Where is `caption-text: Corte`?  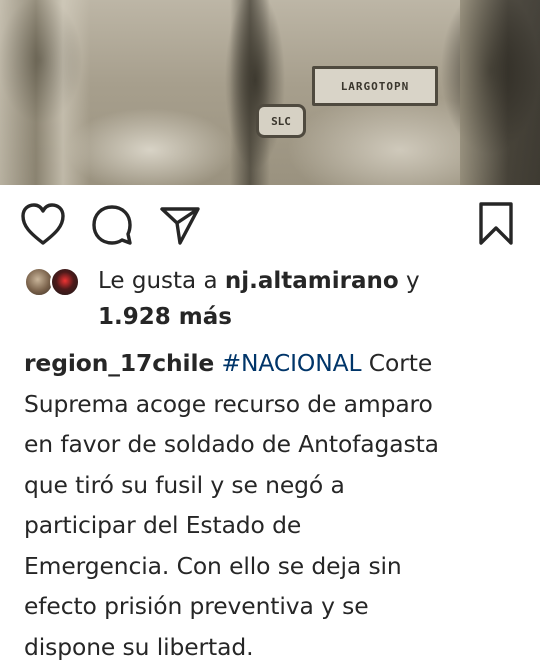 caption-text: Corte is located at coordinates (397, 363).